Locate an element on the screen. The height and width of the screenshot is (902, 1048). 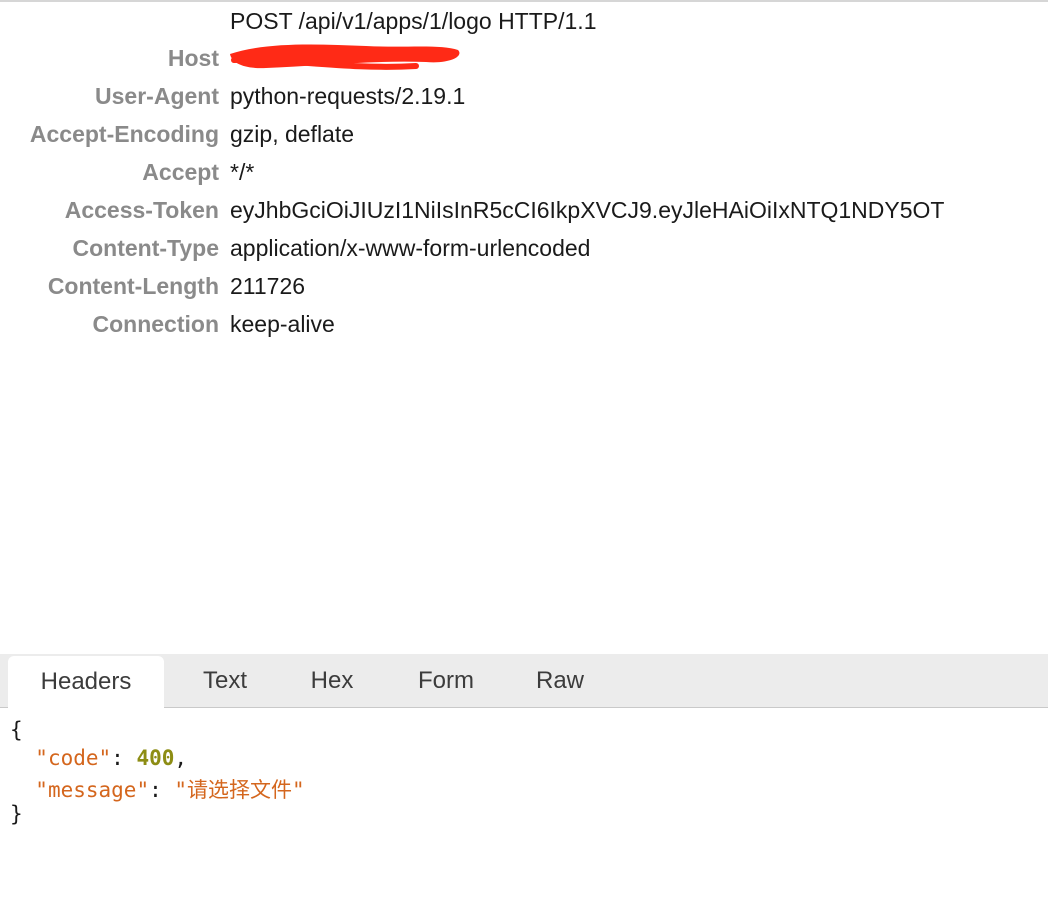
tab-headers: Headers is located at coordinates (86, 682).